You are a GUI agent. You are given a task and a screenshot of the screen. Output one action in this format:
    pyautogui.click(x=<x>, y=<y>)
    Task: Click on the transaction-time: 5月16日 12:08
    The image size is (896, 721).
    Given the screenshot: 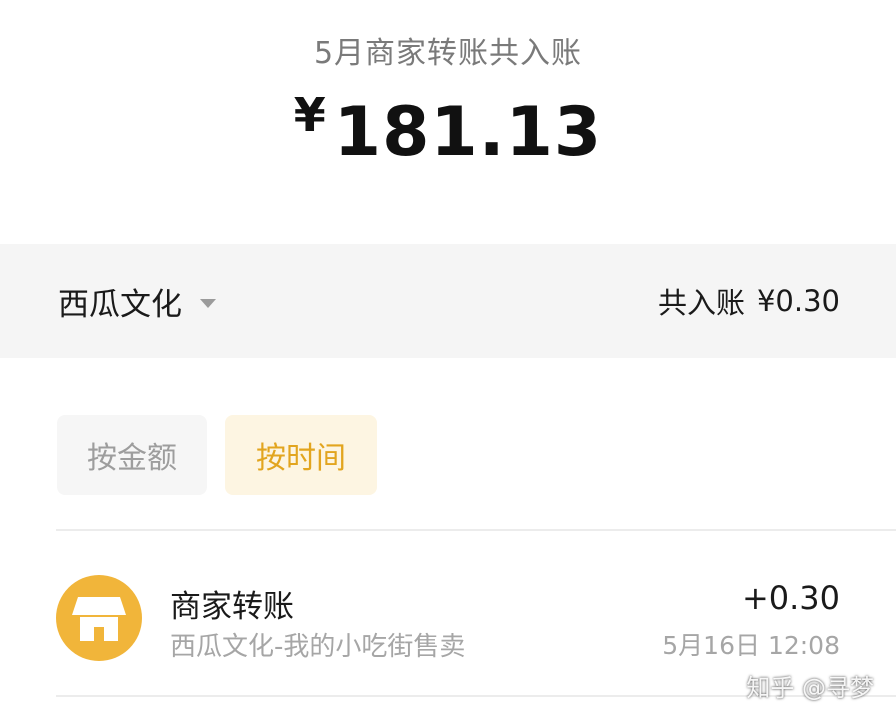 What is the action you would take?
    pyautogui.click(x=751, y=645)
    